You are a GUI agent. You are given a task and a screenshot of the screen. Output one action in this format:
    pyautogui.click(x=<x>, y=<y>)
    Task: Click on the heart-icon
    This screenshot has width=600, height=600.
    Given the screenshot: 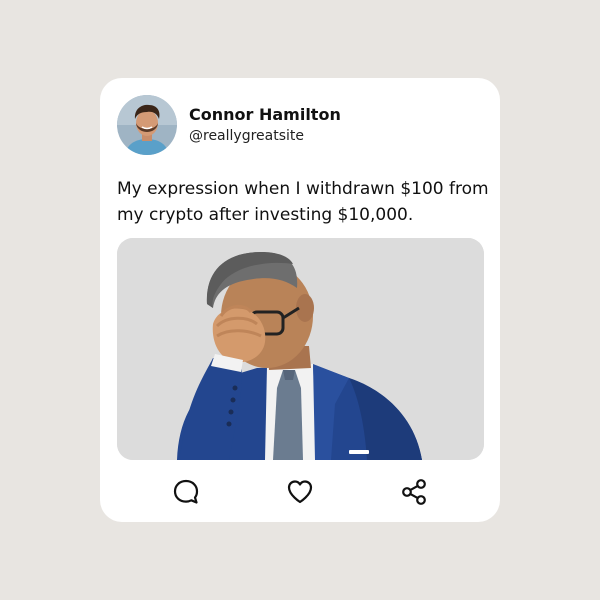 What is the action you would take?
    pyautogui.click(x=300, y=492)
    